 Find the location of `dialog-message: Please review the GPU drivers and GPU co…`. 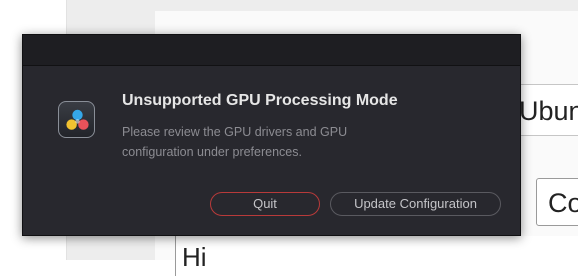

dialog-message: Please review the GPU drivers and GPU co… is located at coordinates (235, 142).